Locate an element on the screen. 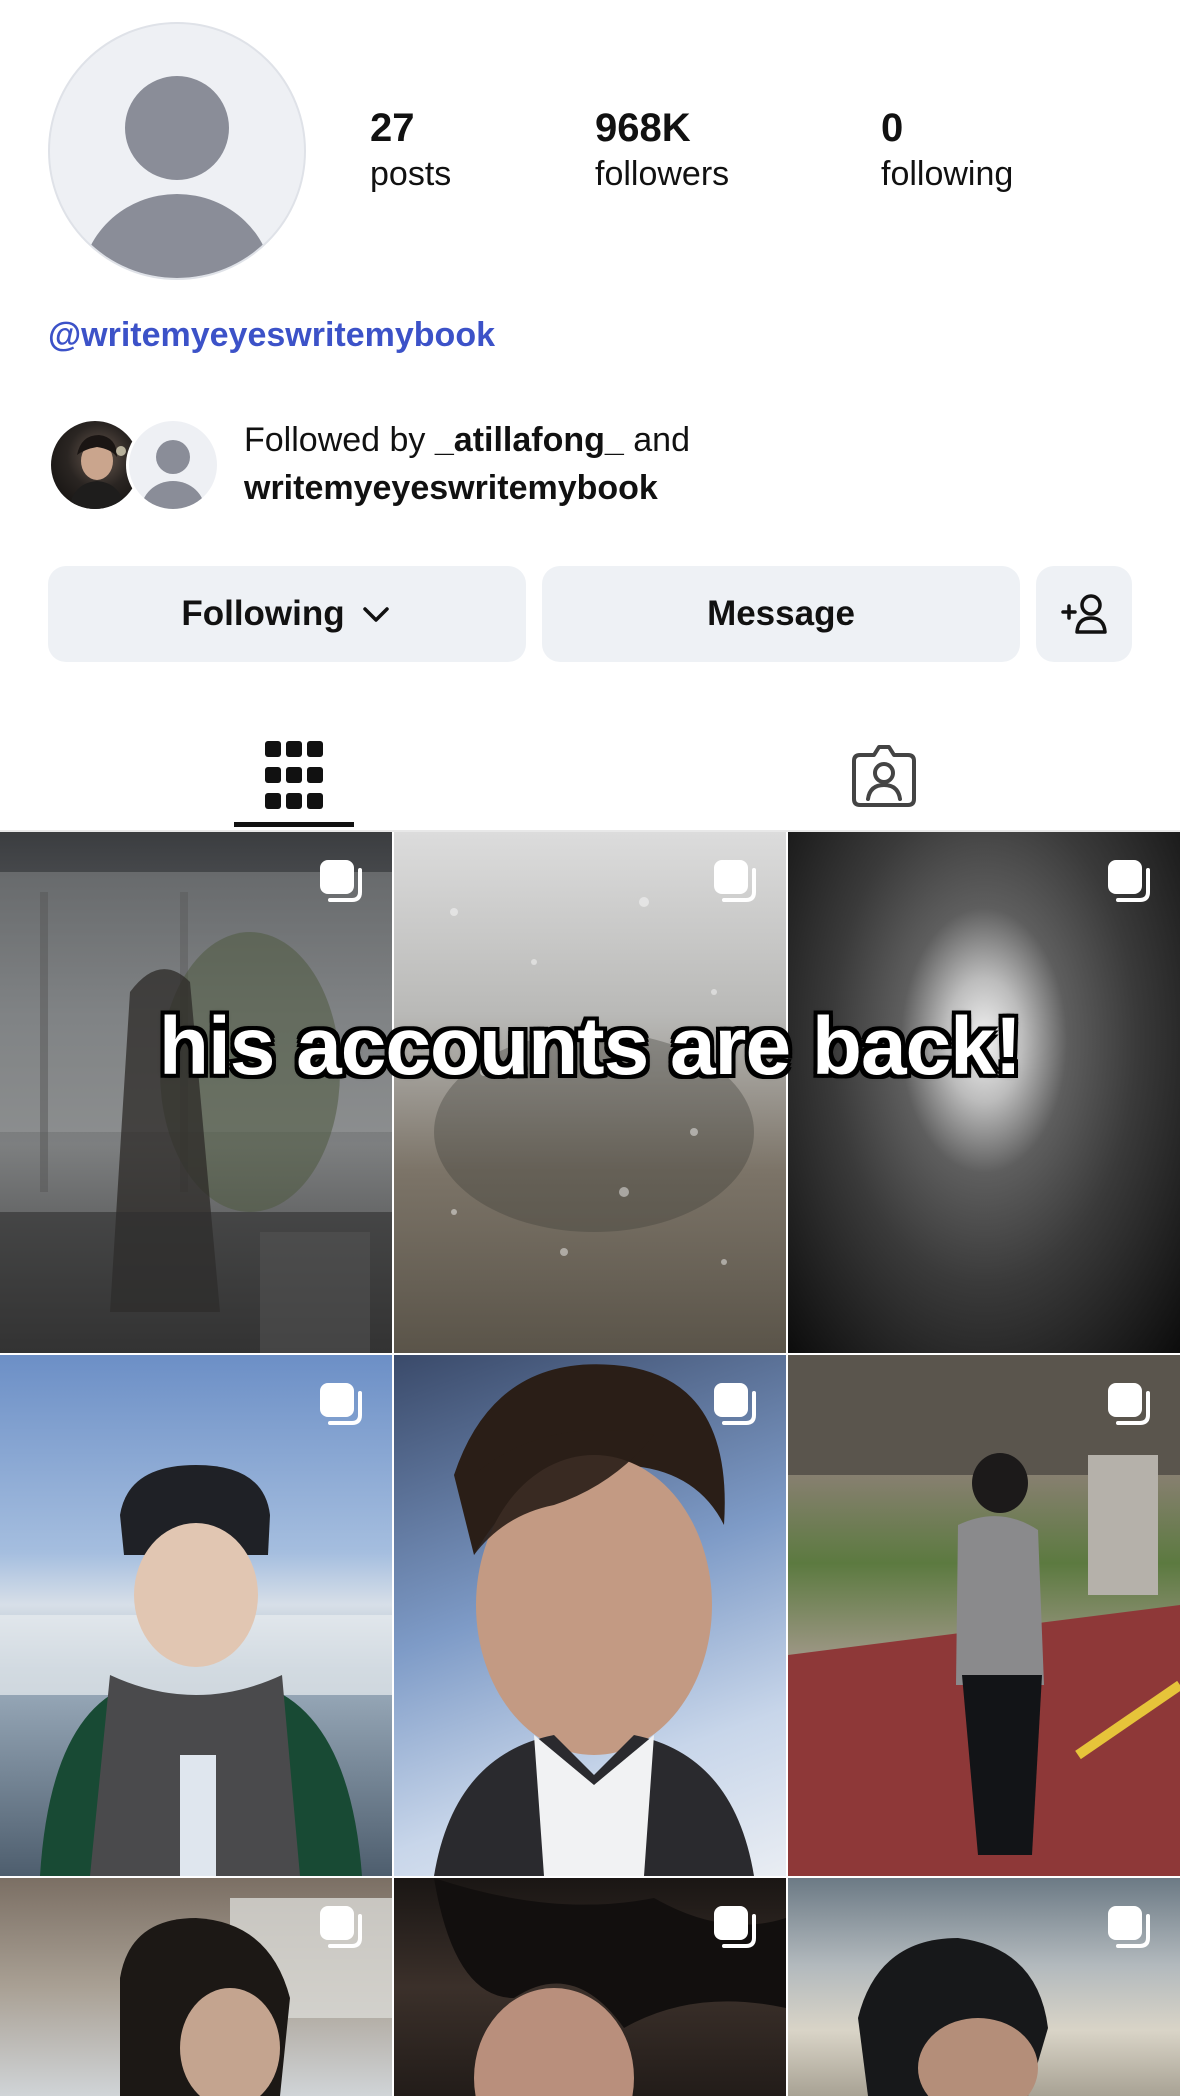 Image resolution: width=1180 pixels, height=2096 pixels. followers-label: followers is located at coordinates (662, 174).